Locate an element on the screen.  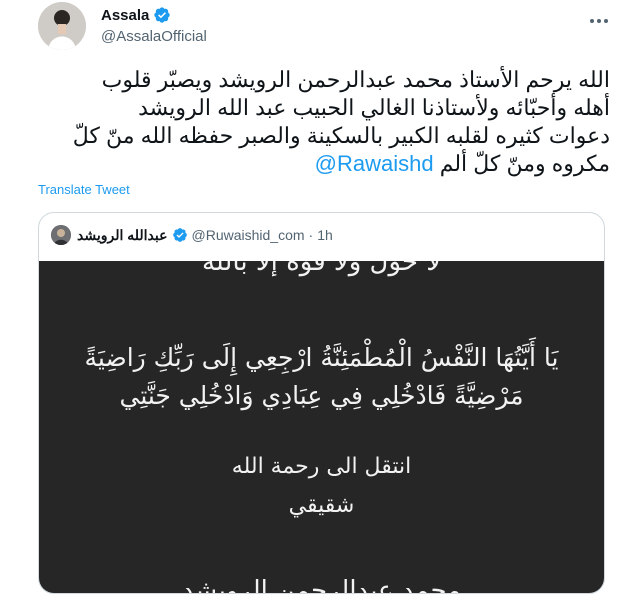
more-options-button is located at coordinates (599, 21).